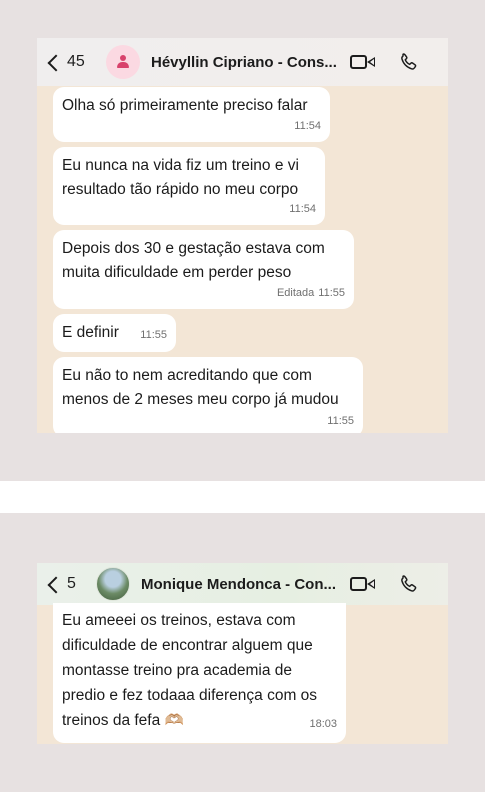  I want to click on message-meta: Editada 11:55, so click(311, 293).